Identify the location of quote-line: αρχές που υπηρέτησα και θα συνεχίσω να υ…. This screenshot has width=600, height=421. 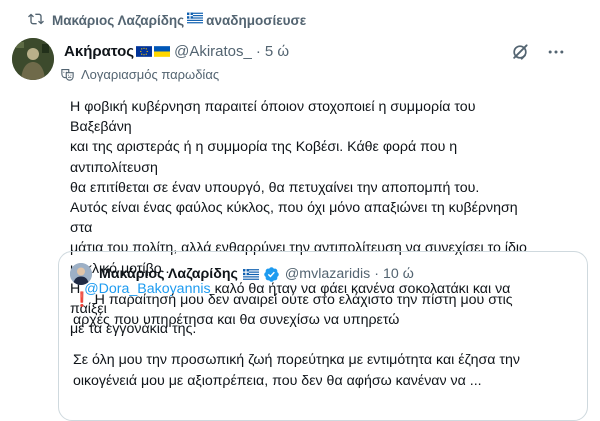
(236, 320).